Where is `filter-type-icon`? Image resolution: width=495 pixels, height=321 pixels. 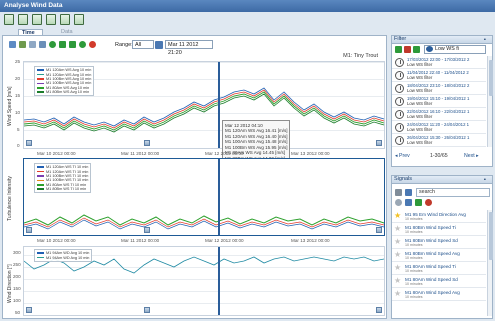
filter-type-icon is located at coordinates (429, 49).